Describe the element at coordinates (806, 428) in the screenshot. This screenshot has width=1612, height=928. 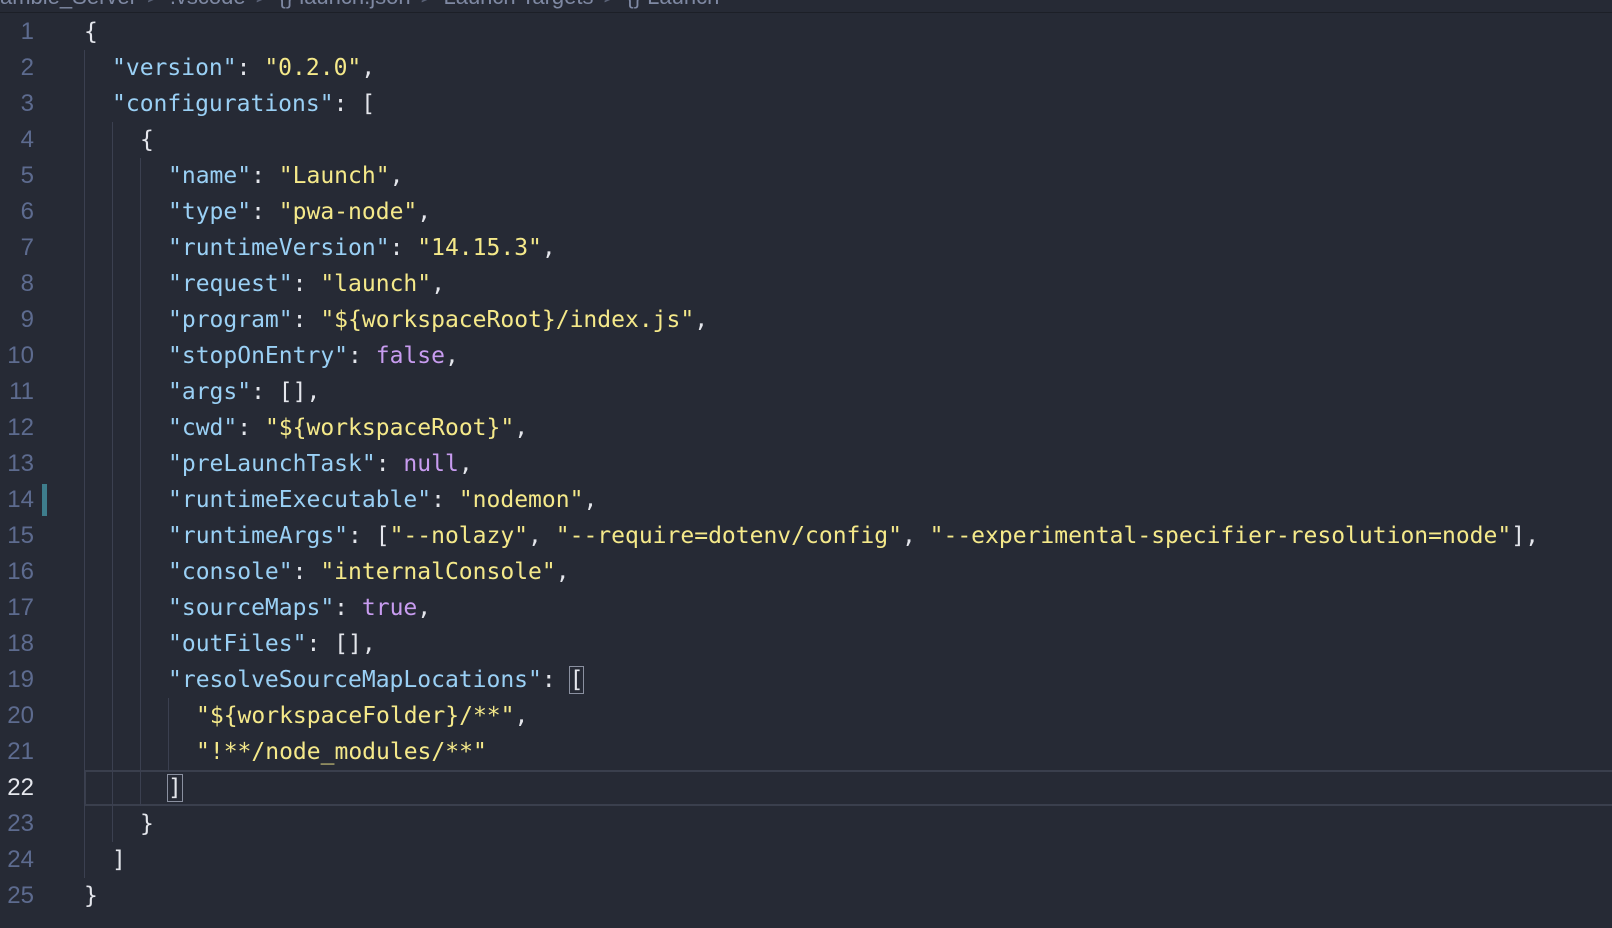
I see `code-line: 12 "cwd": "${workspaceRoot}",` at that location.